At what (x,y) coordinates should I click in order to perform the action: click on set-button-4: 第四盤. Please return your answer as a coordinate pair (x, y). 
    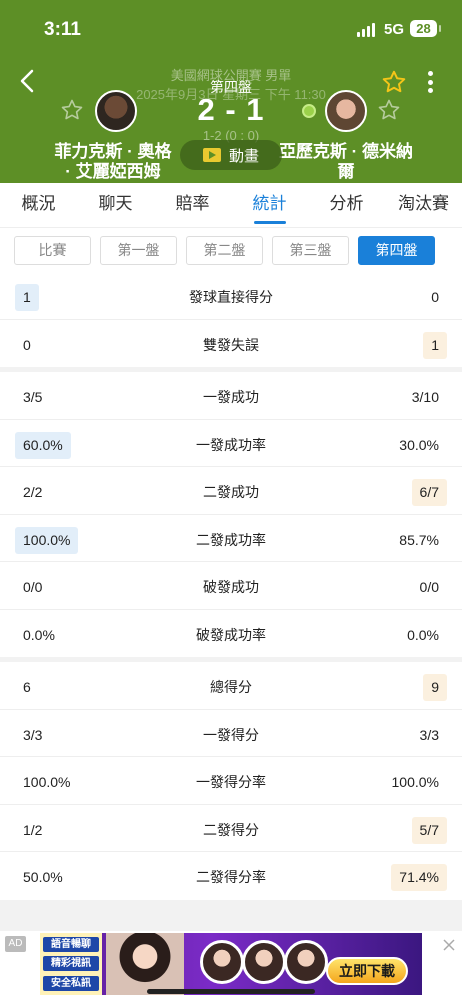
    Looking at the image, I should click on (396, 250).